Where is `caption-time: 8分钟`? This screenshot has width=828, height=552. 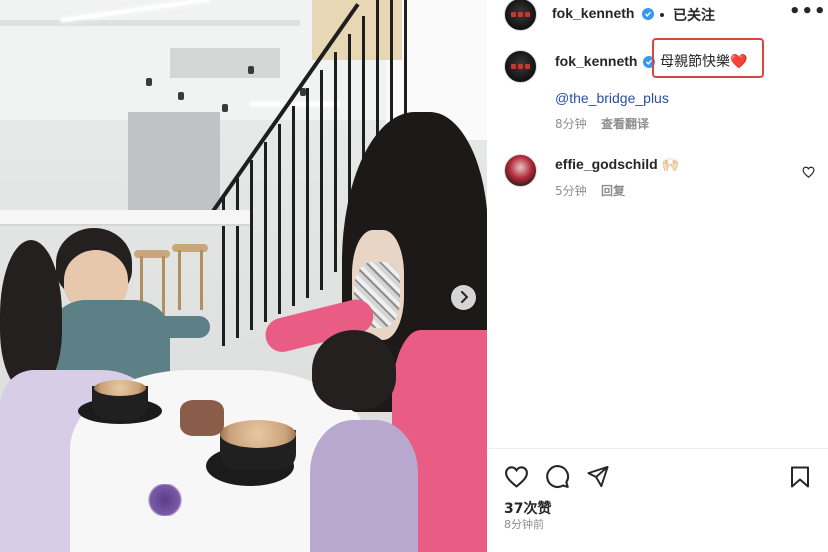
caption-time: 8分钟 is located at coordinates (571, 124).